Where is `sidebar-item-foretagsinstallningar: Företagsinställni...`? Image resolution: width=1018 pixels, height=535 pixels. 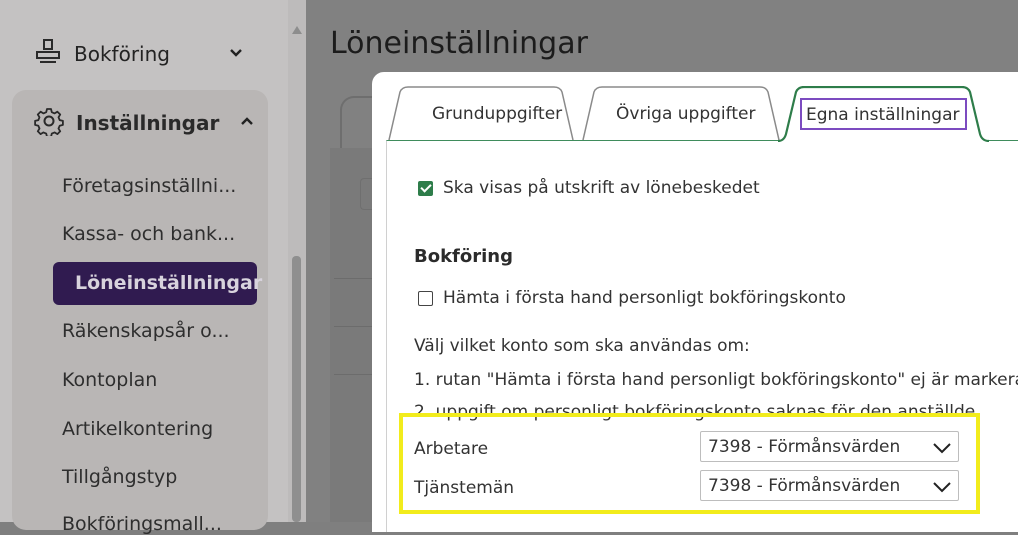
sidebar-item-foretagsinstallningar: Företagsinställni... is located at coordinates (149, 186).